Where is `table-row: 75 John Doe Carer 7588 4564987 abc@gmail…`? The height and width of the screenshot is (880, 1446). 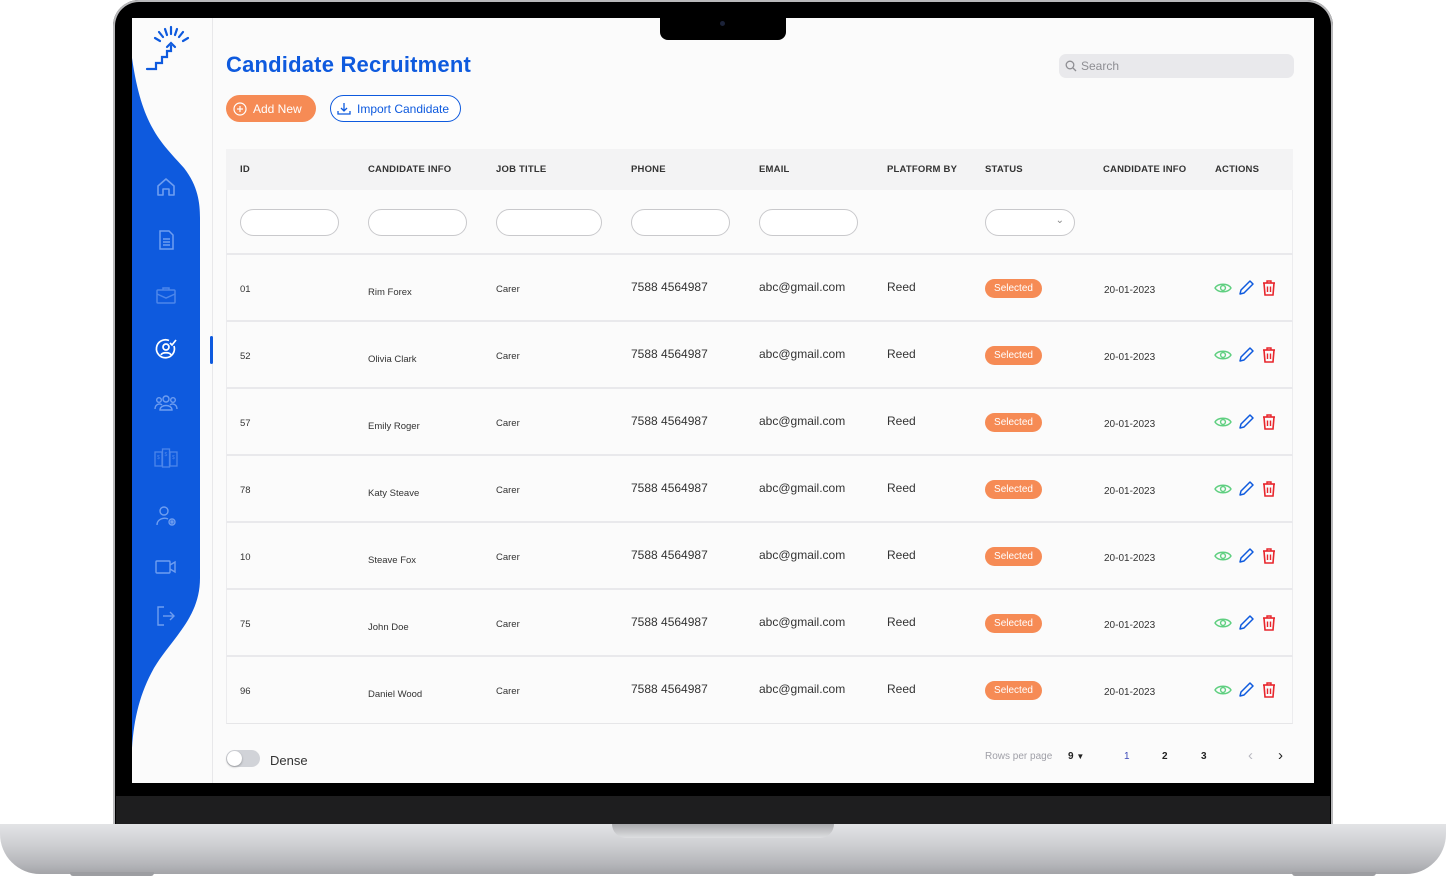
table-row: 75 John Doe Carer 7588 4564987 abc@gmail… is located at coordinates (759, 623).